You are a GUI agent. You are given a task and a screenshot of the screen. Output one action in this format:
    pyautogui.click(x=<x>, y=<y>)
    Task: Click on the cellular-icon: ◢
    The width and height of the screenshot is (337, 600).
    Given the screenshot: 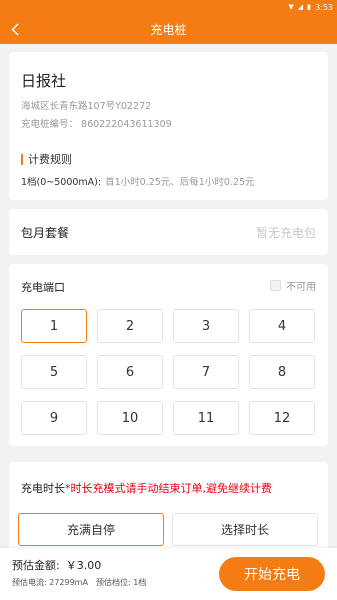 What is the action you would take?
    pyautogui.click(x=300, y=6)
    